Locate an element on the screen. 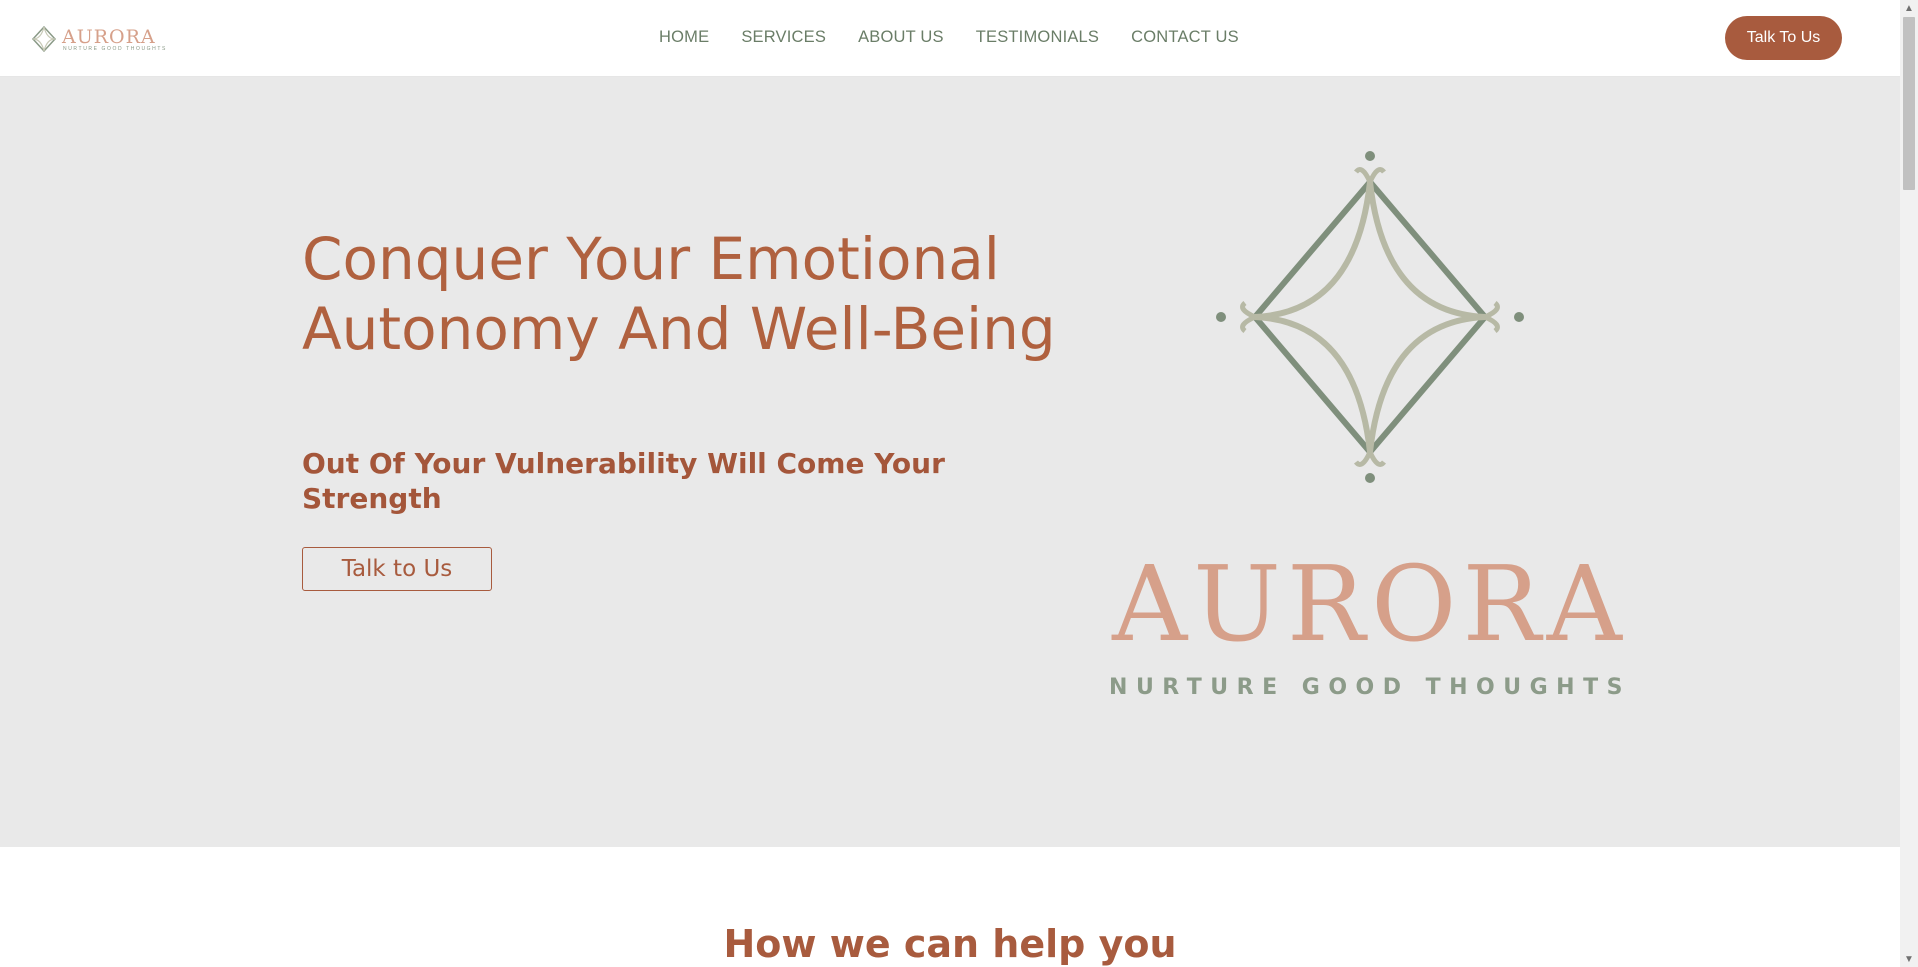 This screenshot has width=1918, height=967. header-logo: AURORA NURTURE GOOD THOUGHTS is located at coordinates (97, 39).